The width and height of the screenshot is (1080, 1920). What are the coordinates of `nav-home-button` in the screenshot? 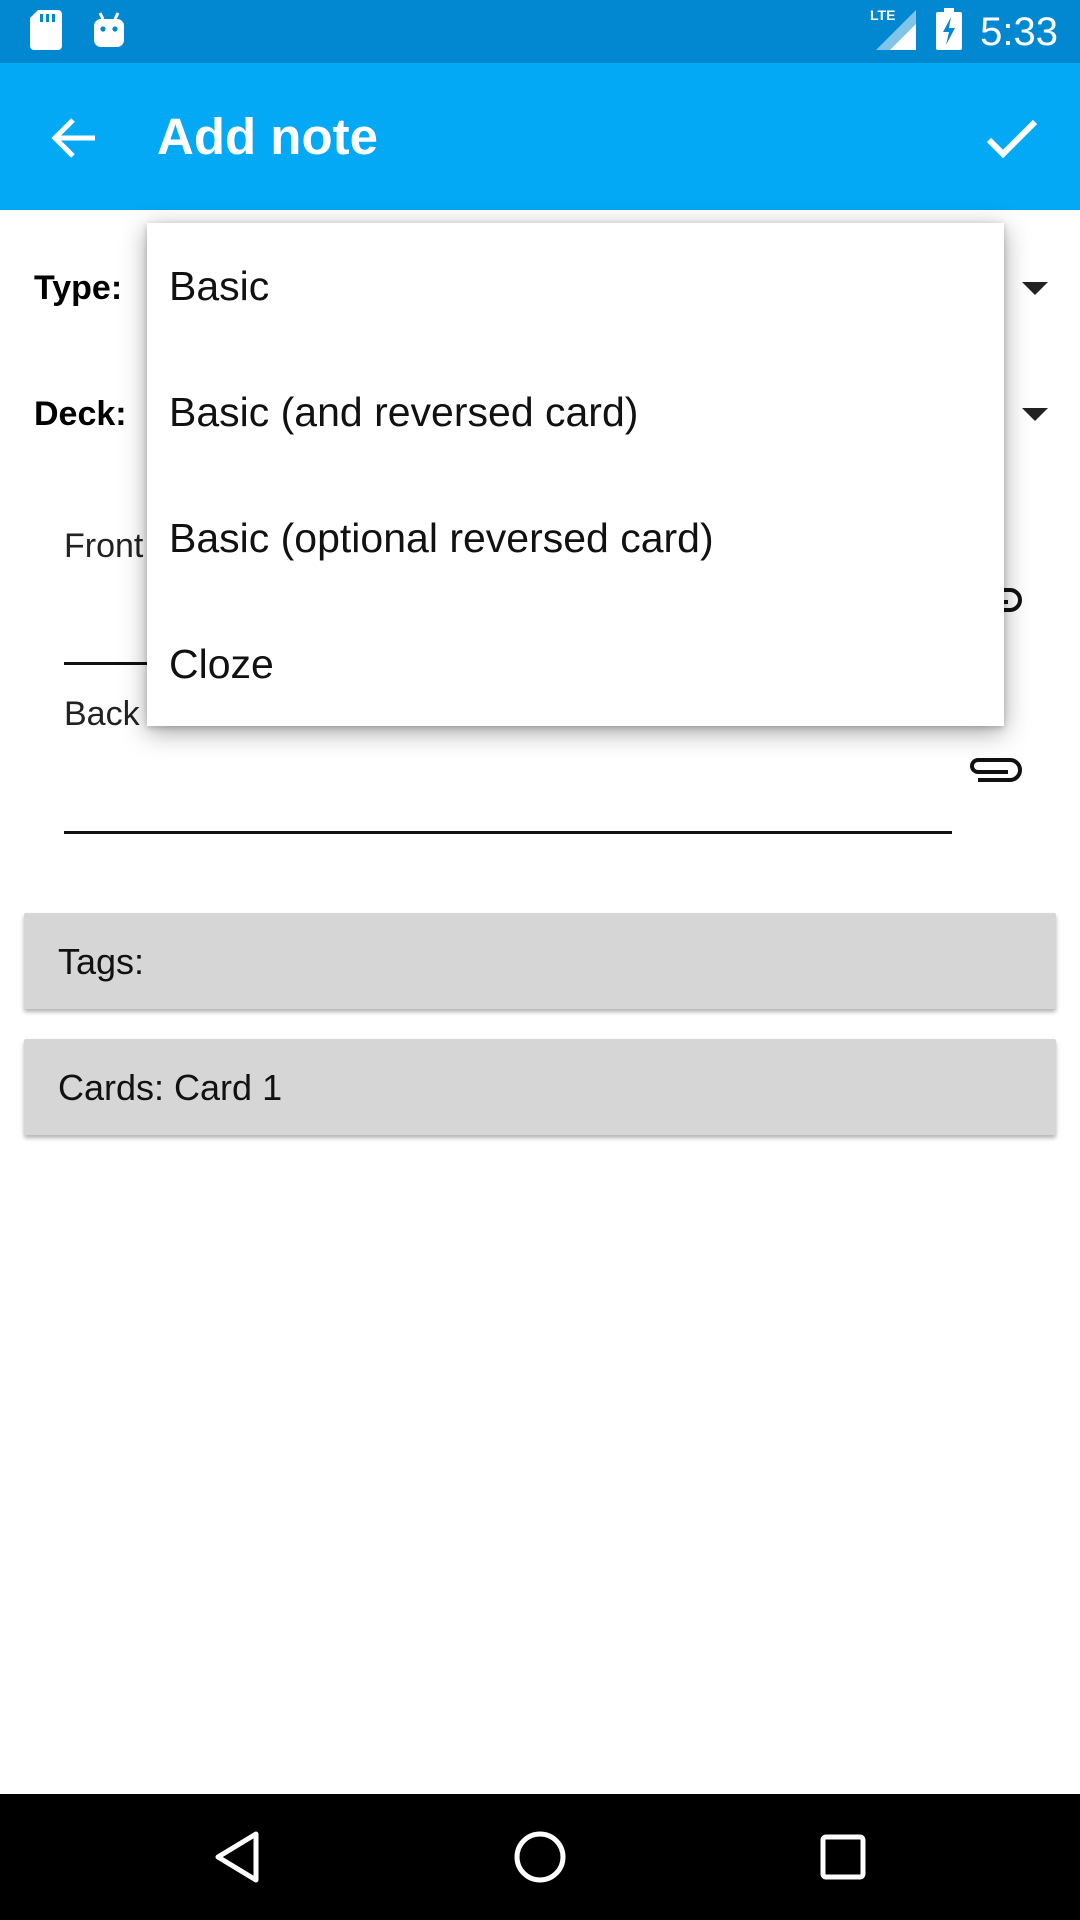 It's located at (540, 1857).